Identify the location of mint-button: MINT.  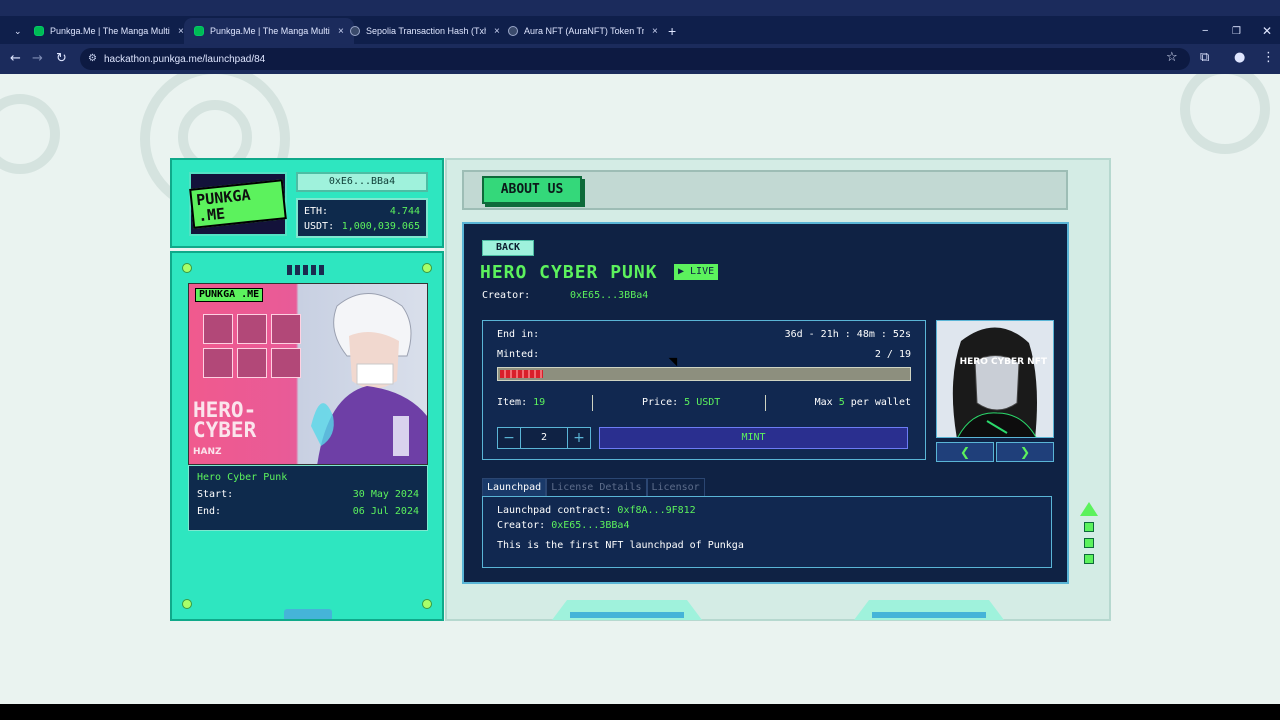
(753, 438).